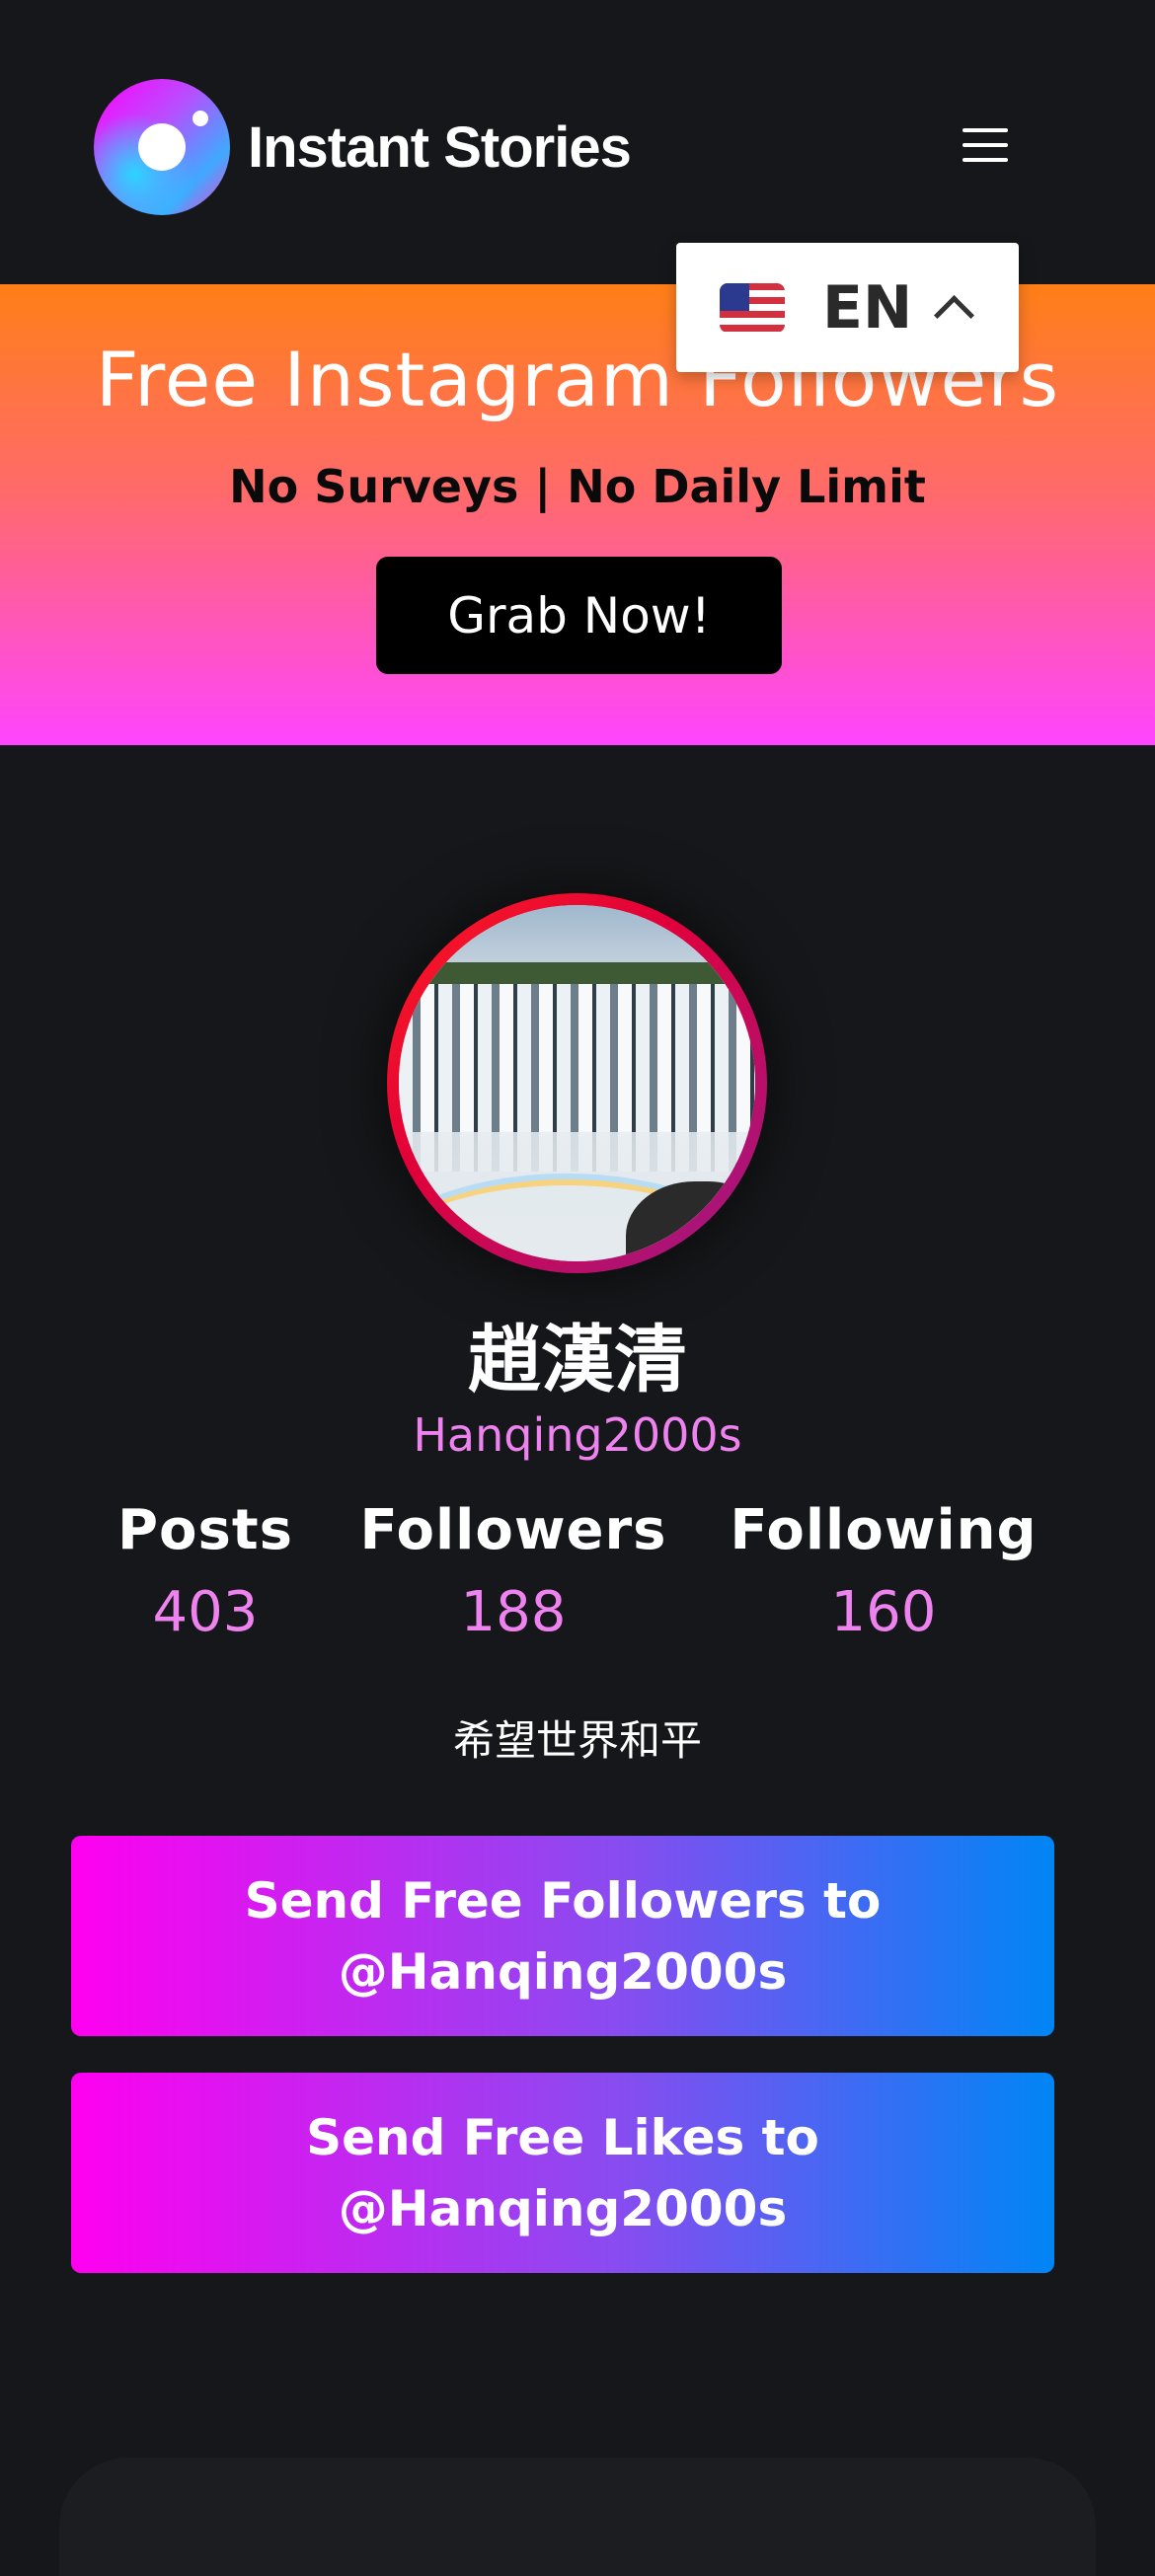 This screenshot has width=1155, height=2576. I want to click on header: Instant Stories, so click(577, 142).